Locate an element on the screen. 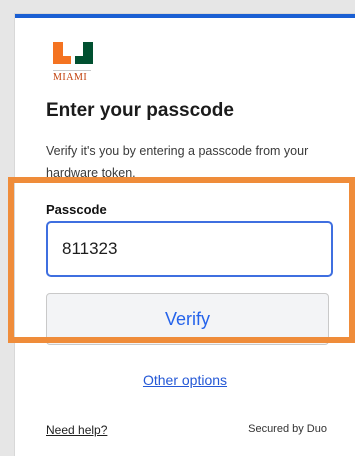 This screenshot has height=456, width=355. logo-divider is located at coordinates (72, 70).